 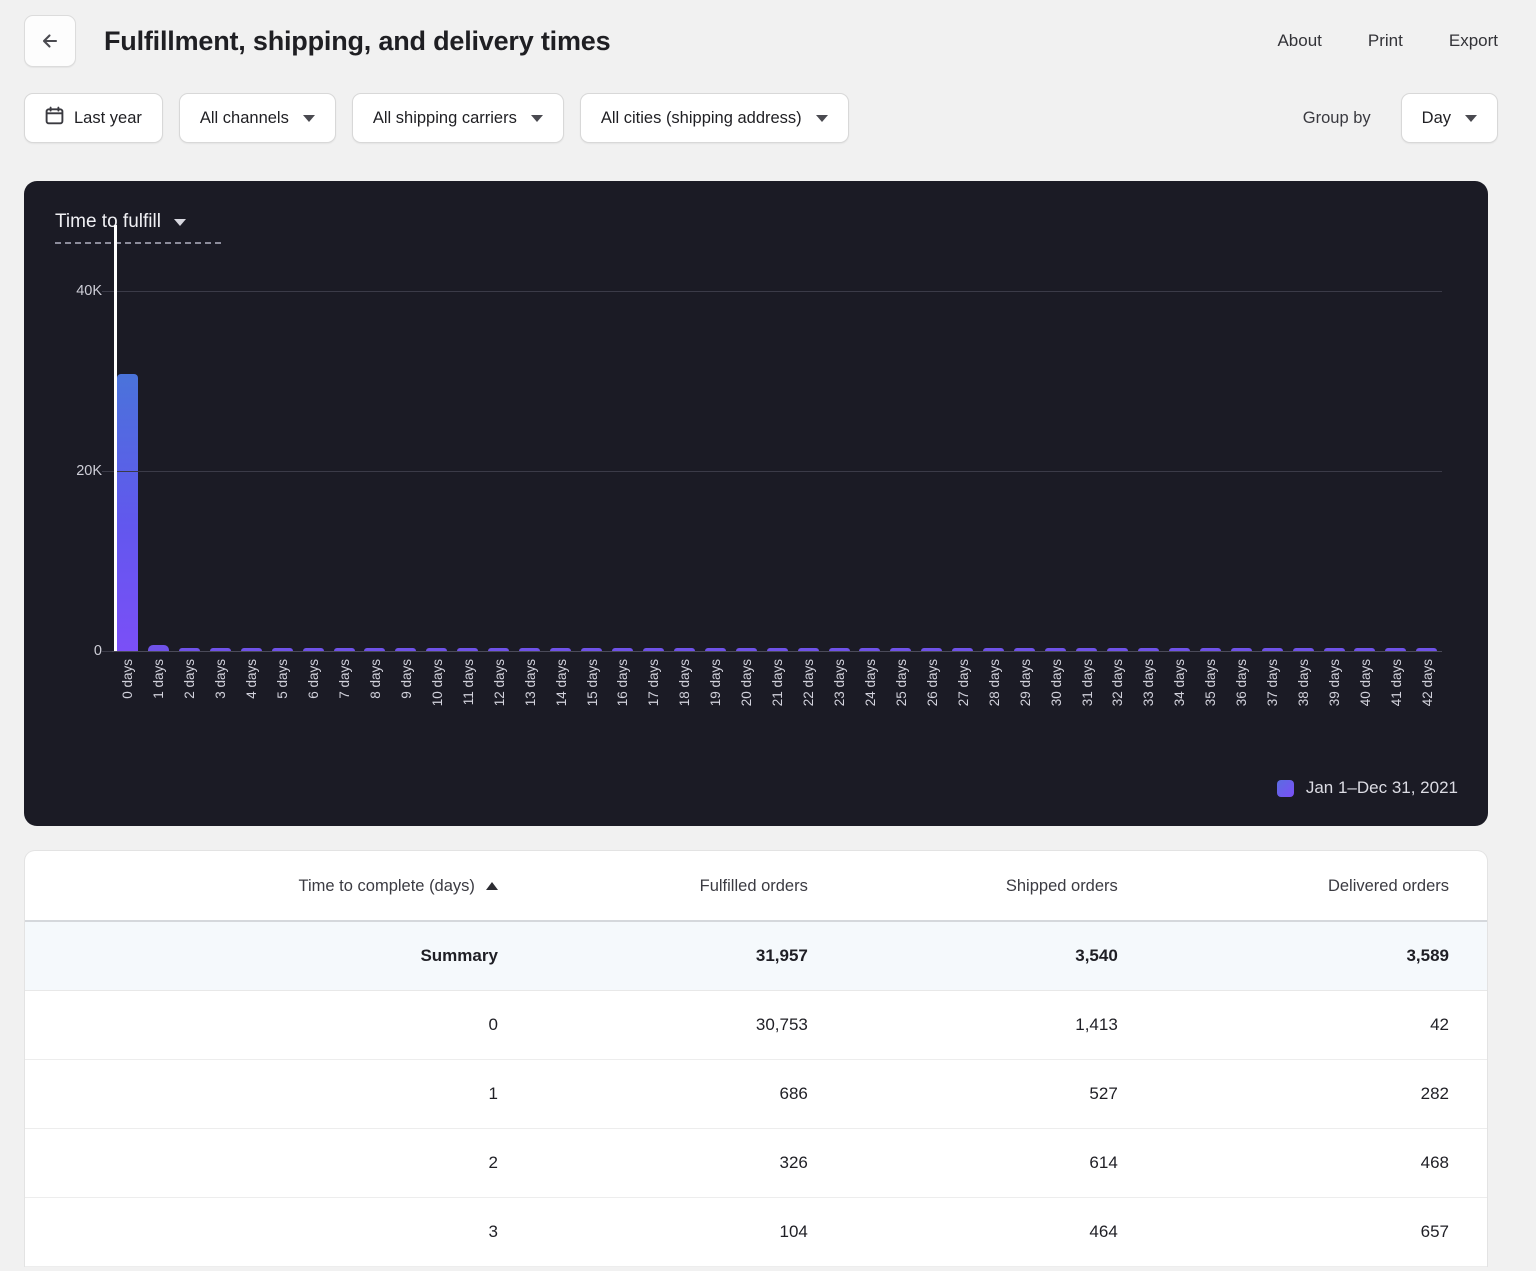 I want to click on legend-label: Jan 1–Dec 31, 2021, so click(x=1381, y=787).